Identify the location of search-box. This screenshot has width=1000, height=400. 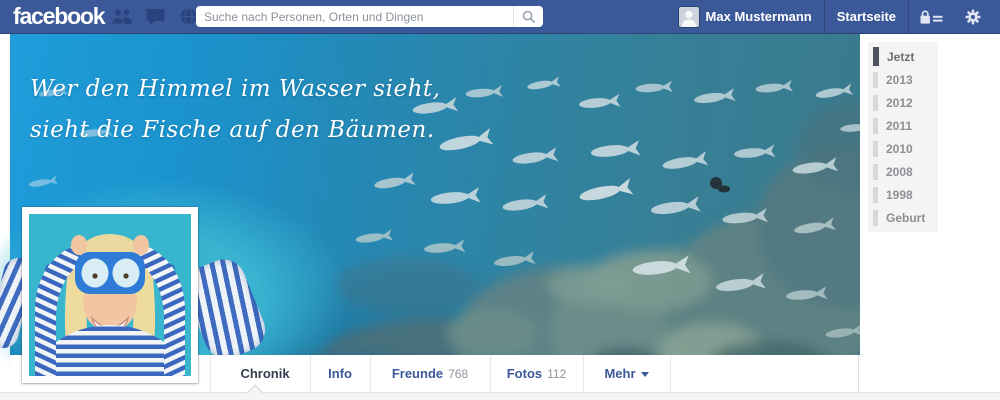
(369, 16).